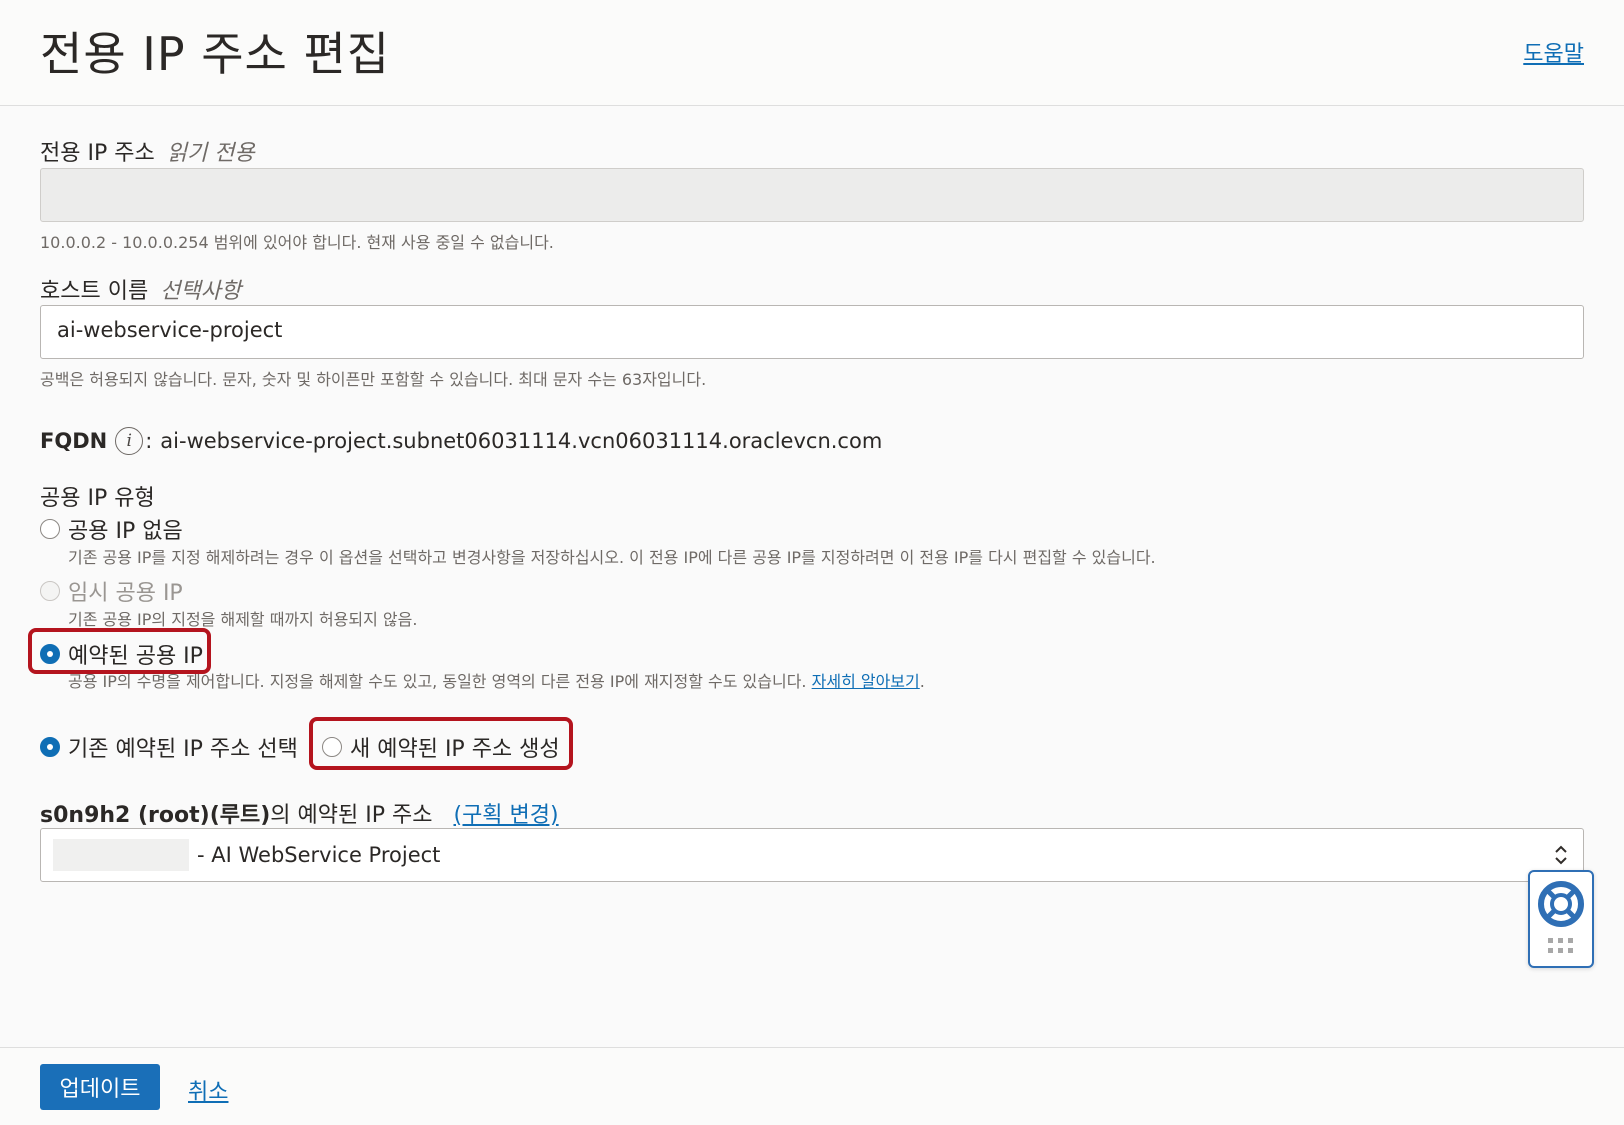  I want to click on reserved-desc-period: ., so click(922, 681).